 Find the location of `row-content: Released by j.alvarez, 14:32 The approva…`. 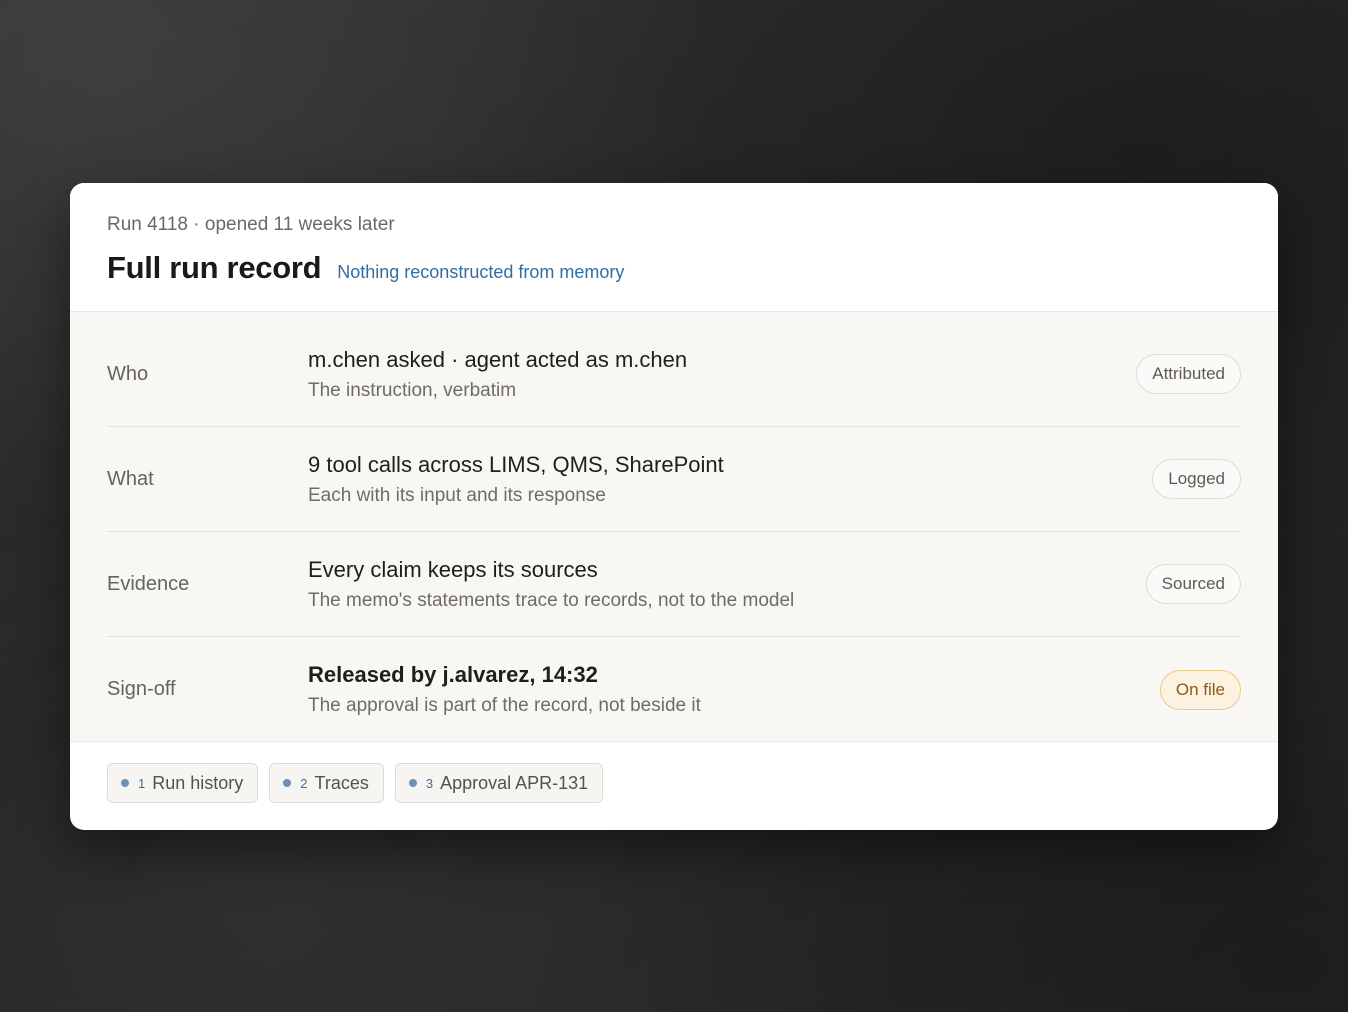

row-content: Released by j.alvarez, 14:32 The approva… is located at coordinates (734, 689).